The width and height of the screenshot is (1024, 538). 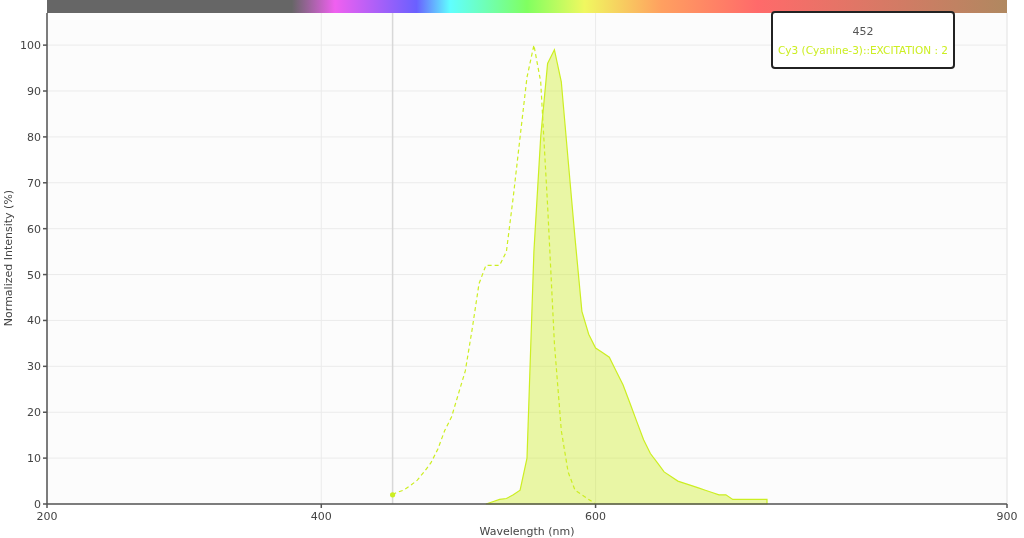 I want to click on y-tick-label: 60, so click(x=34, y=229).